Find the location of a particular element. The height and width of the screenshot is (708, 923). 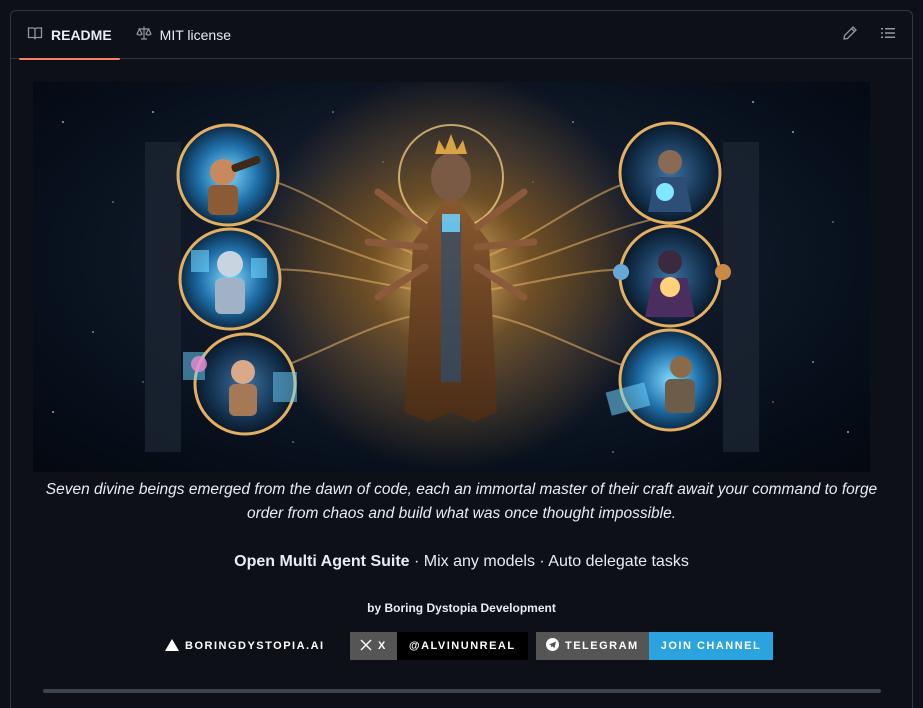

x-badge-left: X is located at coordinates (373, 646).